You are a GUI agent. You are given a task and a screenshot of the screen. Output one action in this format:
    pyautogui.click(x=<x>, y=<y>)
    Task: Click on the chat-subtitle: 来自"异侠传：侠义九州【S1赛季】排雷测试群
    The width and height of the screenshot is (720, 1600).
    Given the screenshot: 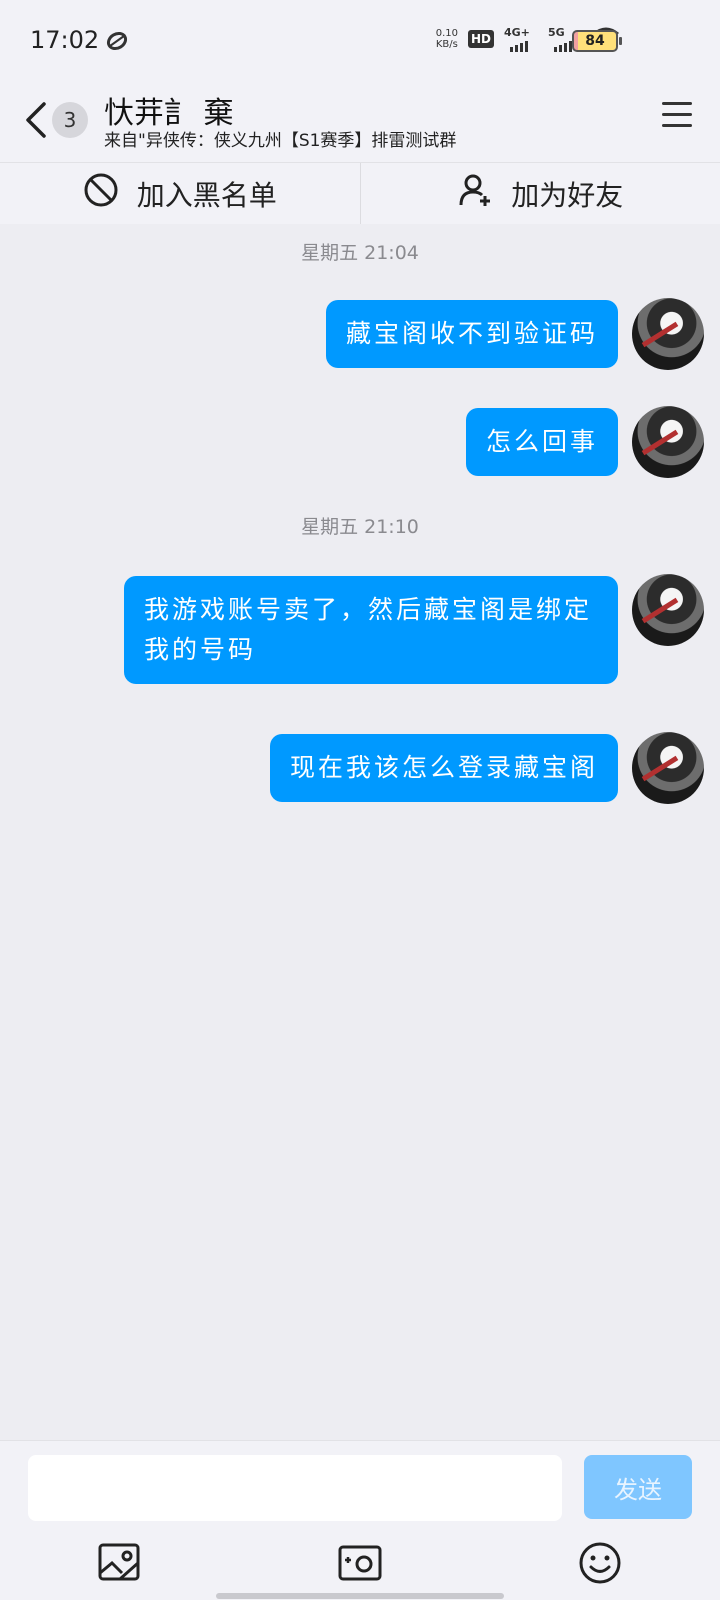 What is the action you would take?
    pyautogui.click(x=280, y=141)
    